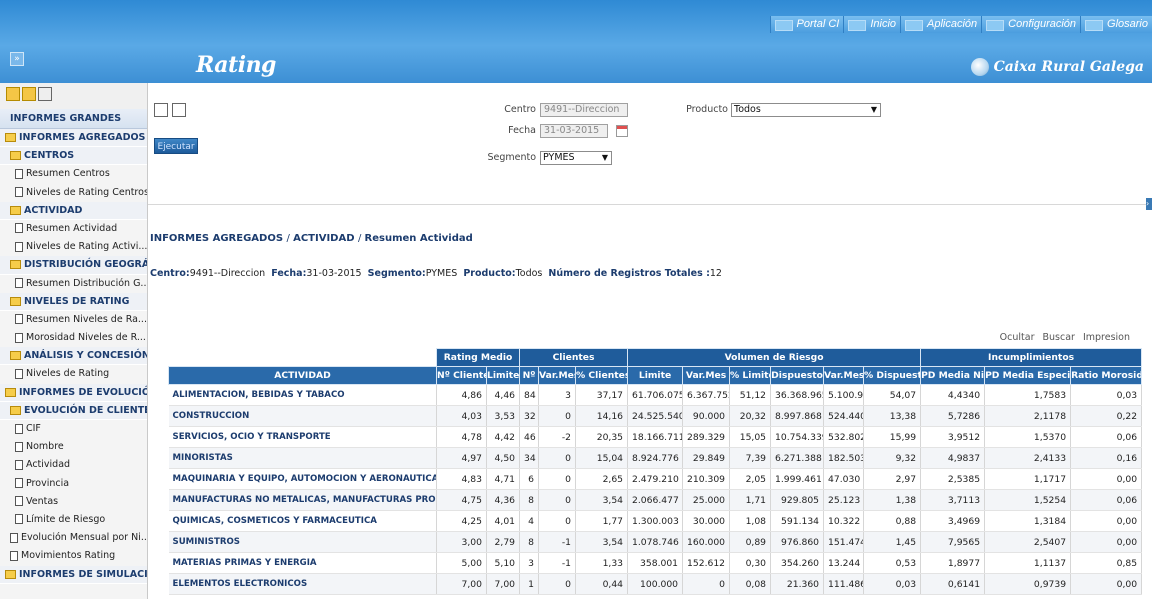 This screenshot has width=1152, height=599. What do you see at coordinates (323, 238) in the screenshot?
I see `breadcrumb-actividad: ACTIVIDAD` at bounding box center [323, 238].